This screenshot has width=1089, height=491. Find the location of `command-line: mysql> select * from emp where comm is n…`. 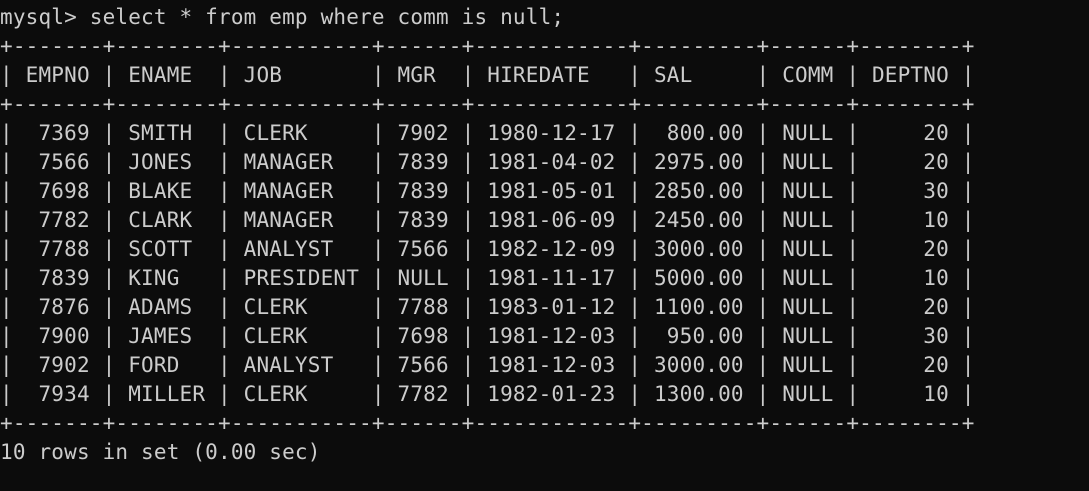

command-line: mysql> select * from emp where comm is n… is located at coordinates (282, 17).